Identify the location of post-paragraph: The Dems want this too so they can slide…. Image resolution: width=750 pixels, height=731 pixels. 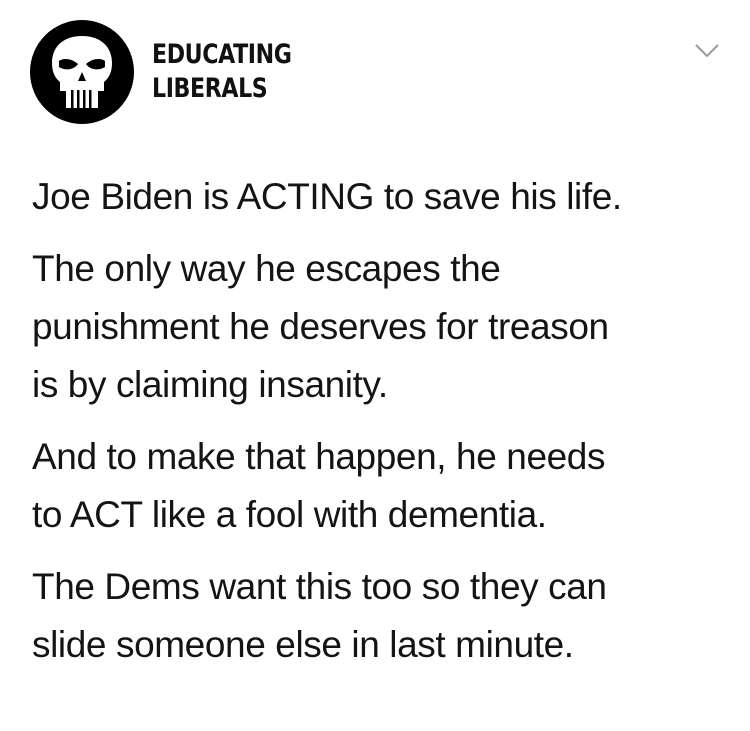
(382, 616).